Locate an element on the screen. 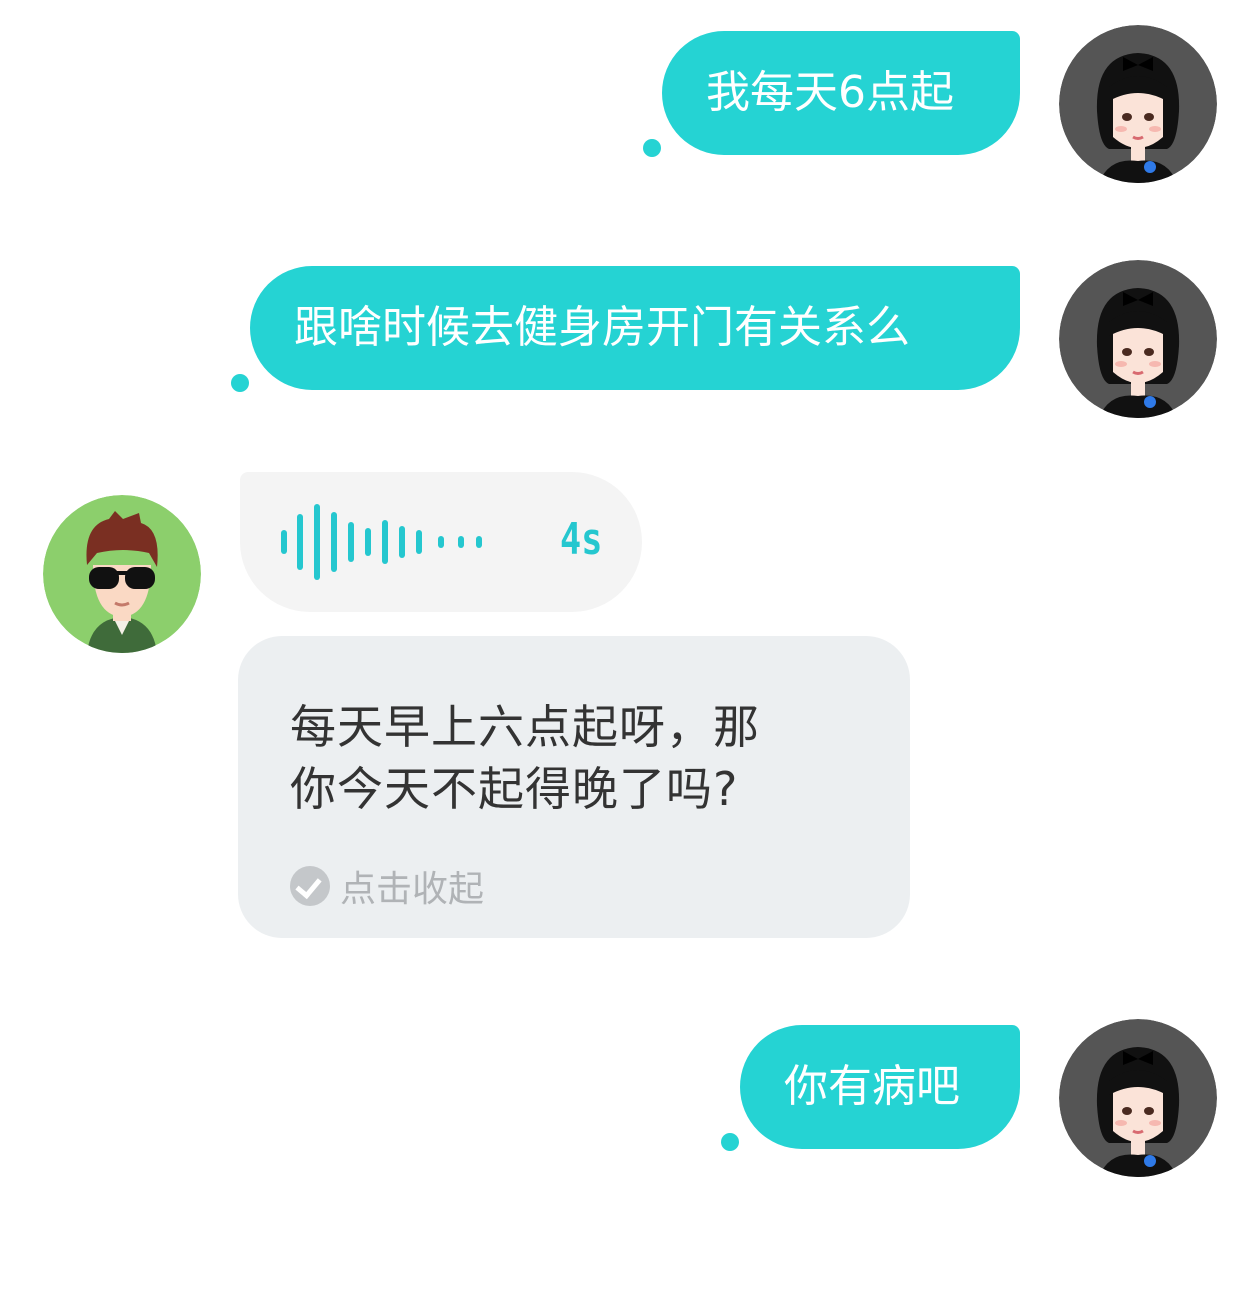 The image size is (1260, 1289). collapse-transcript-button: 点击收起 is located at coordinates (387, 886).